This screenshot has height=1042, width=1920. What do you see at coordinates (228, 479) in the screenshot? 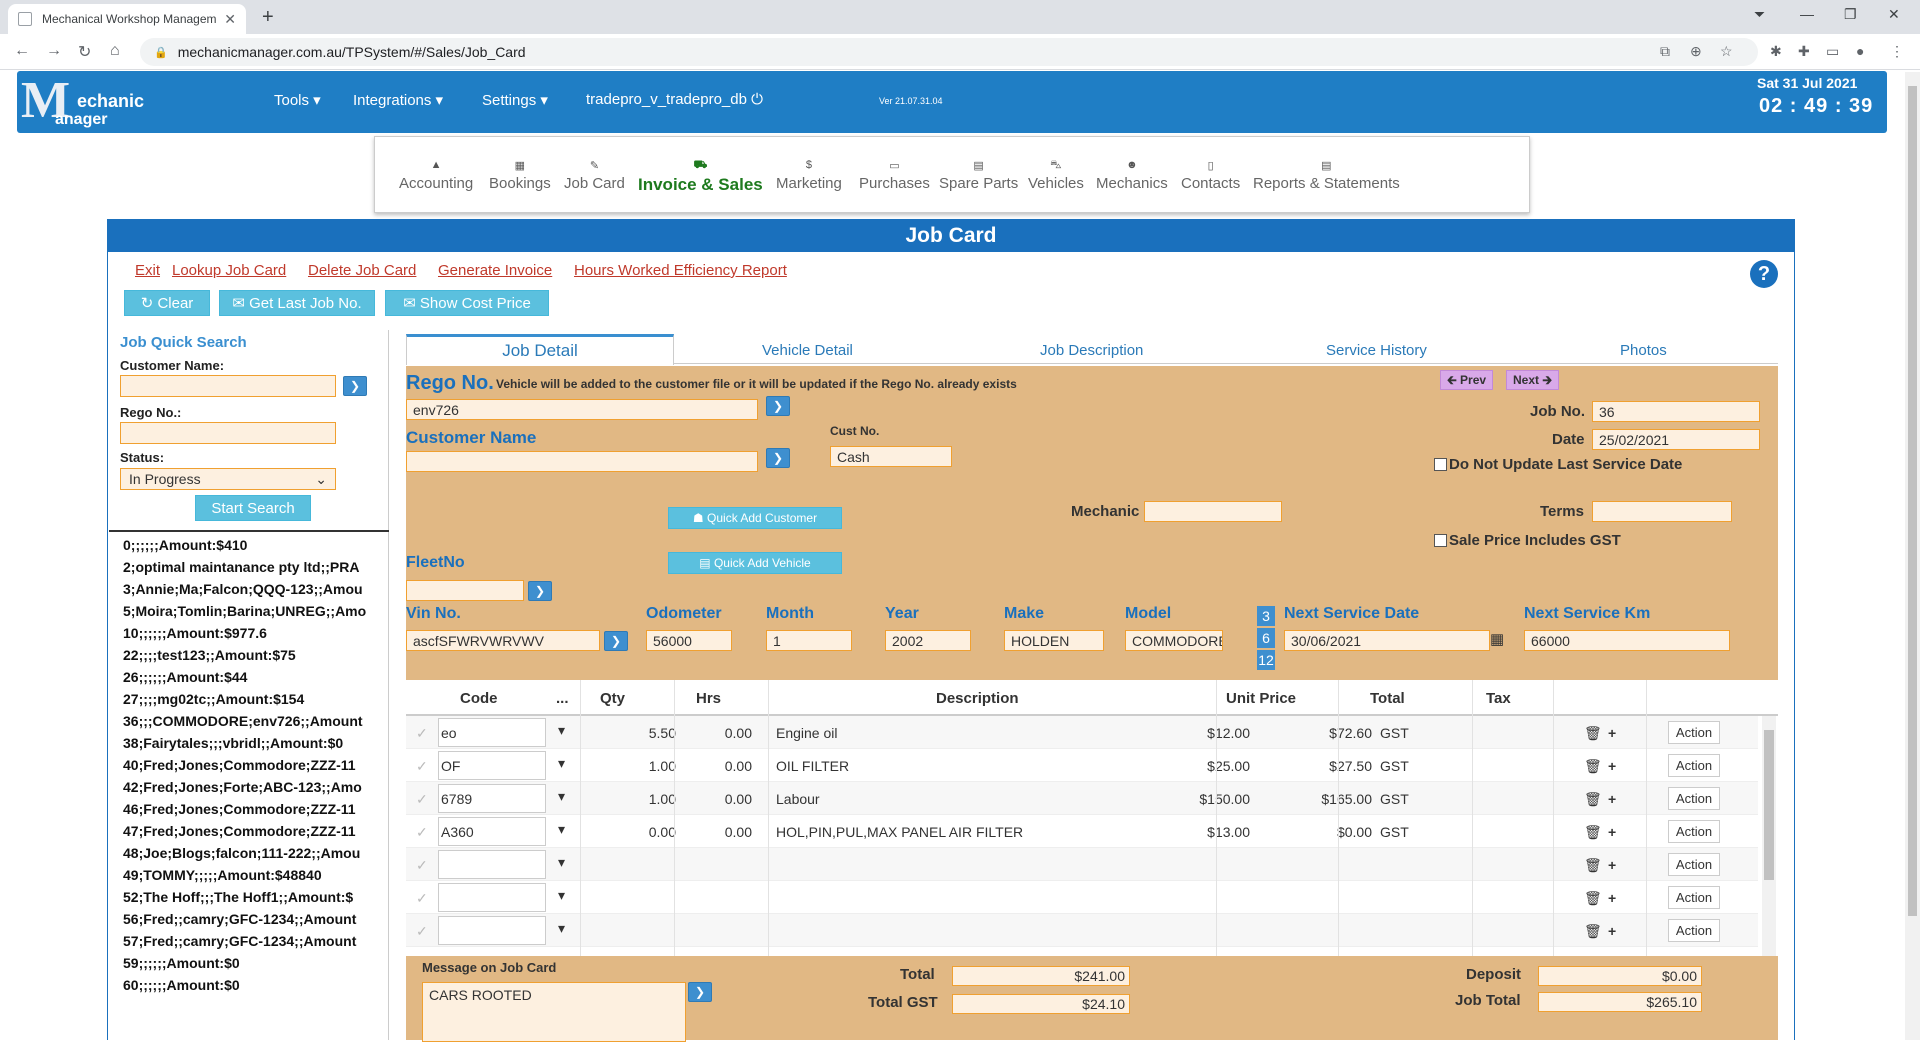
I see `status-select: In Progress ⌄` at bounding box center [228, 479].